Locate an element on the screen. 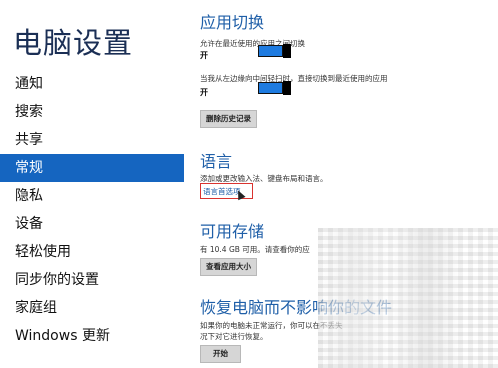 The height and width of the screenshot is (368, 498). sidebar-item-search: 搜索 is located at coordinates (92, 112).